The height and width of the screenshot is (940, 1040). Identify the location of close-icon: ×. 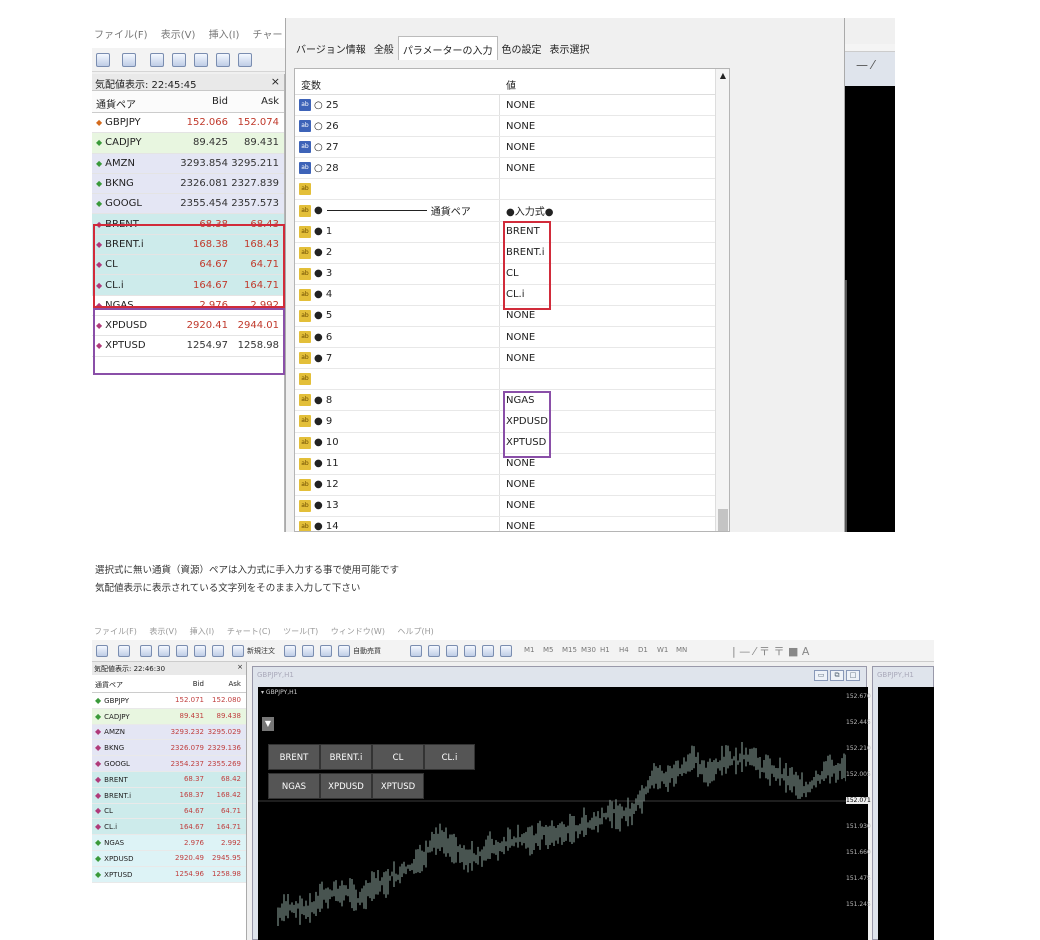
(275, 81).